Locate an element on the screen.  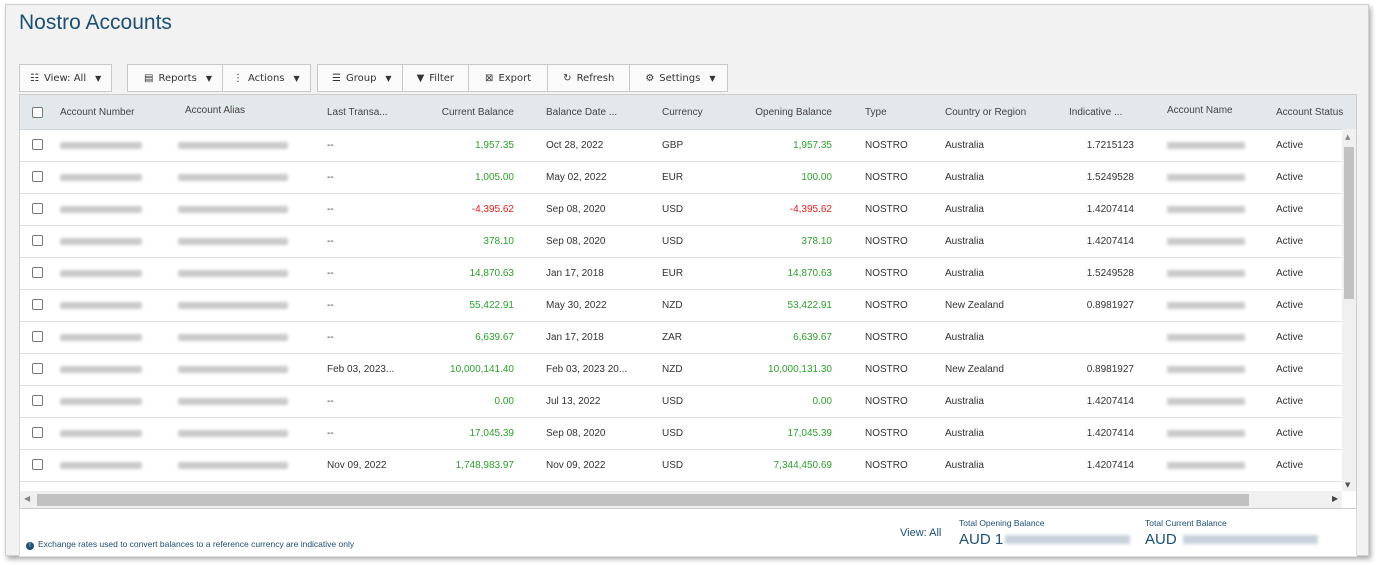
opening-balance: 6,639.67 is located at coordinates (812, 337).